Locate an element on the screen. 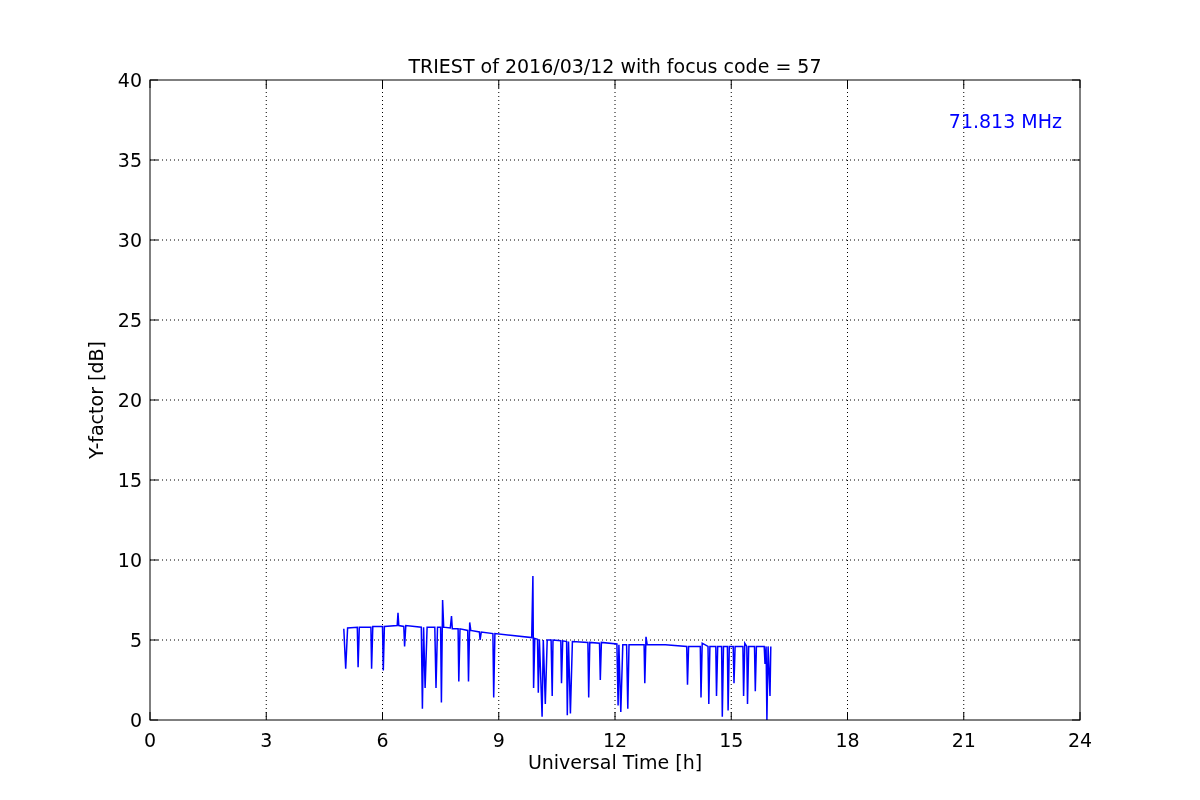 This screenshot has height=800, width=1200. chart-title: TRIEST of 2016/03/12 with focus code = 57 is located at coordinates (615, 66).